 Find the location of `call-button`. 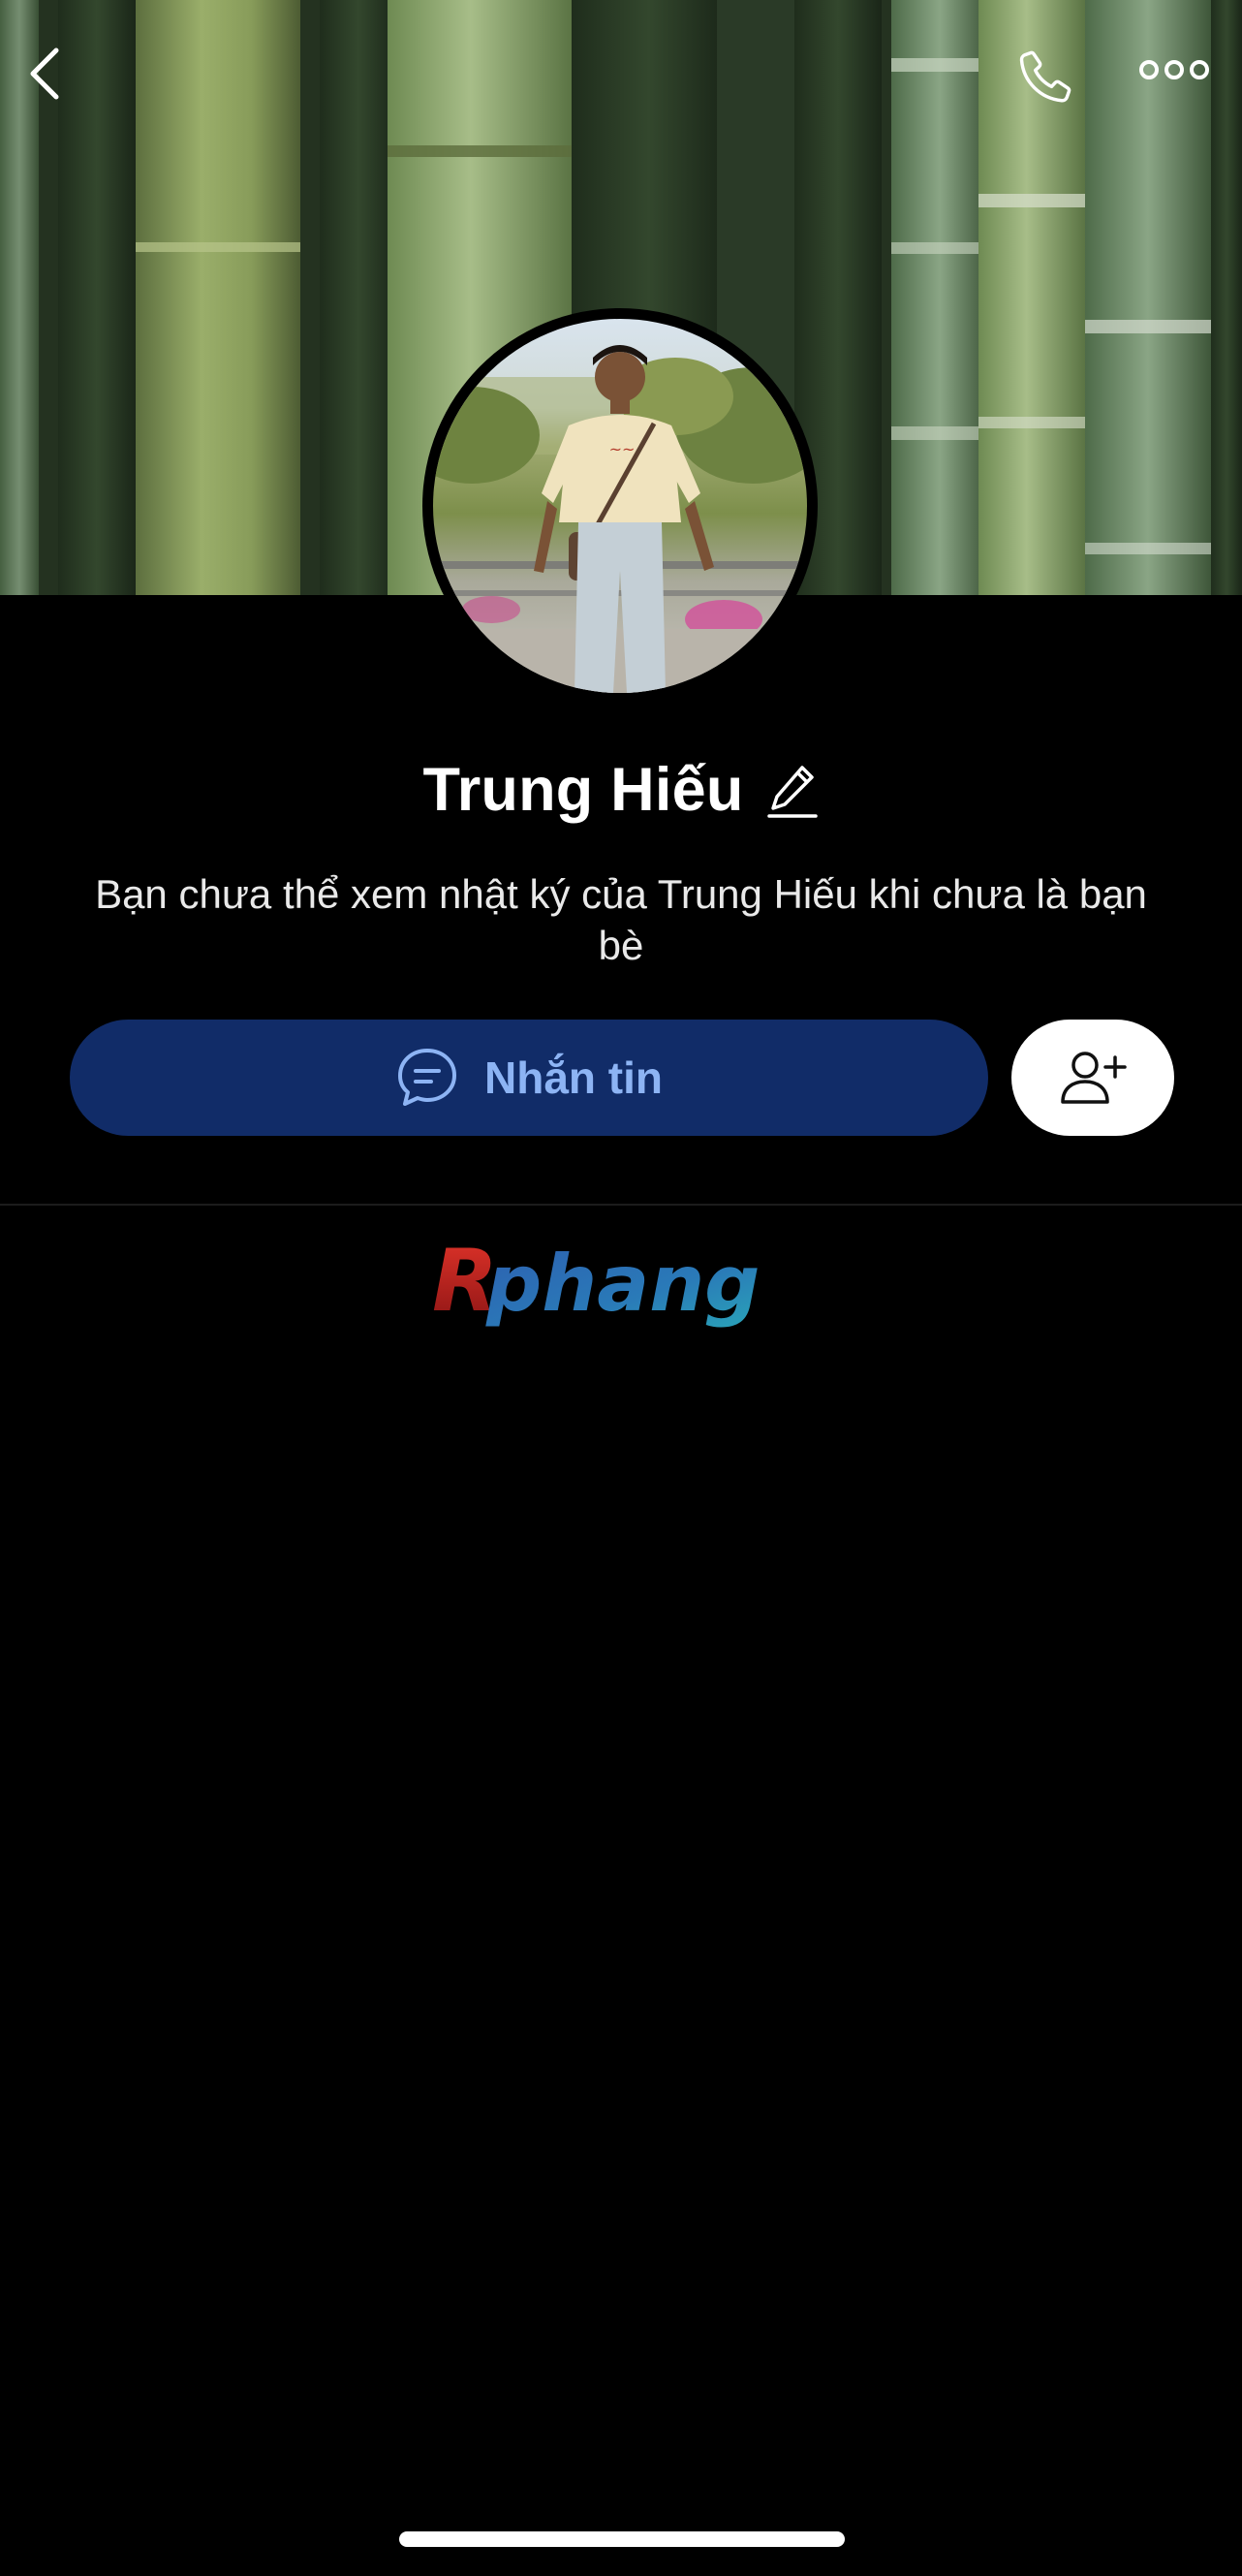

call-button is located at coordinates (1054, 85).